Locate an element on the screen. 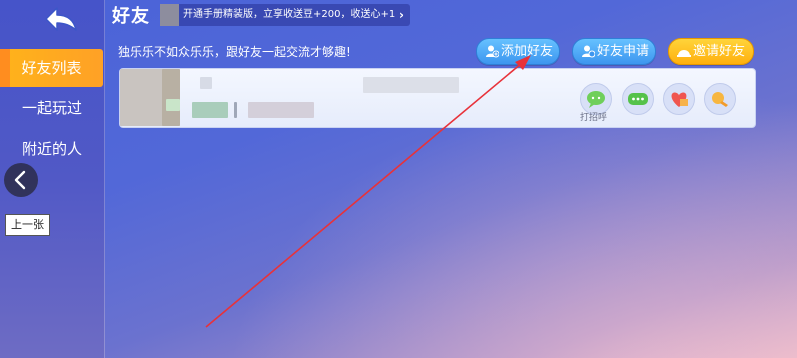 The width and height of the screenshot is (797, 358). sidebar-item-label: 附近的人 is located at coordinates (51, 149).